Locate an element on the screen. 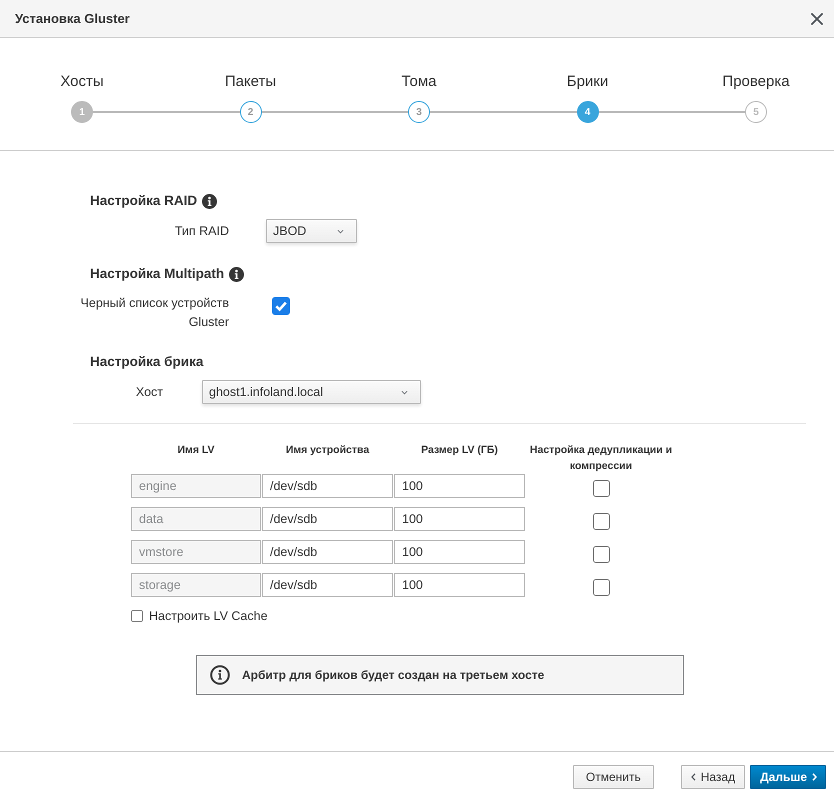  step-label: Хосты is located at coordinates (82, 82).